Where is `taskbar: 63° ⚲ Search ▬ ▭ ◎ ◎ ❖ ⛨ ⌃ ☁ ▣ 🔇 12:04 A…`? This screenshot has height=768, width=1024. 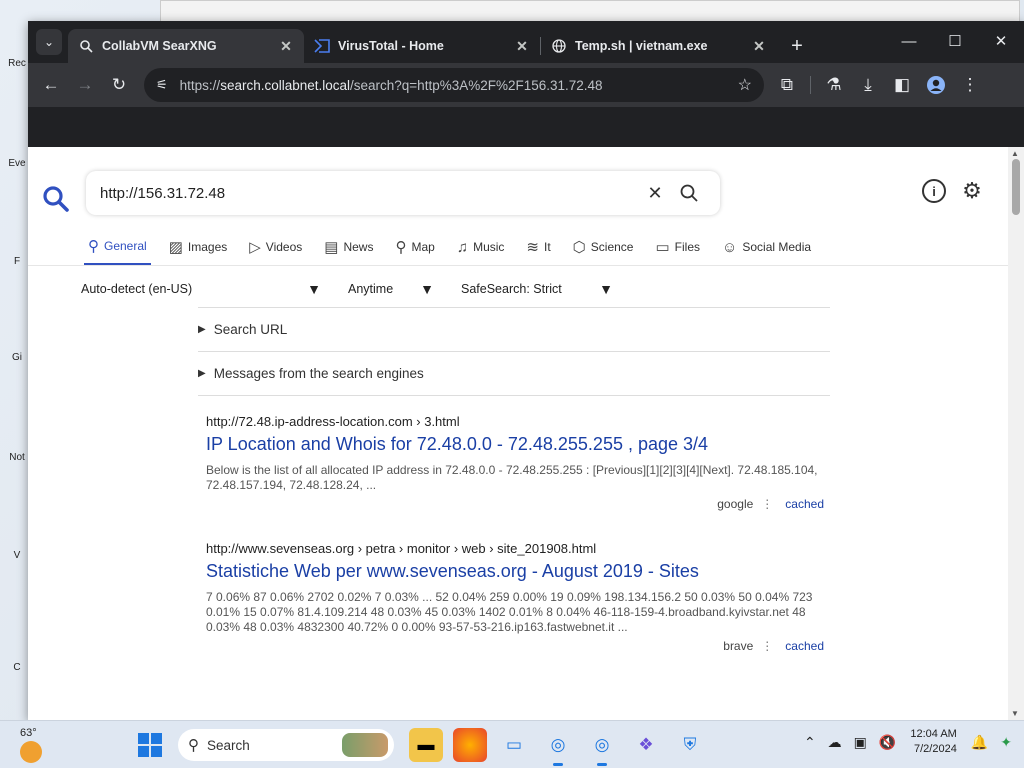 taskbar: 63° ⚲ Search ▬ ▭ ◎ ◎ ❖ ⛨ ⌃ ☁ ▣ 🔇 12:04 A… is located at coordinates (512, 744).